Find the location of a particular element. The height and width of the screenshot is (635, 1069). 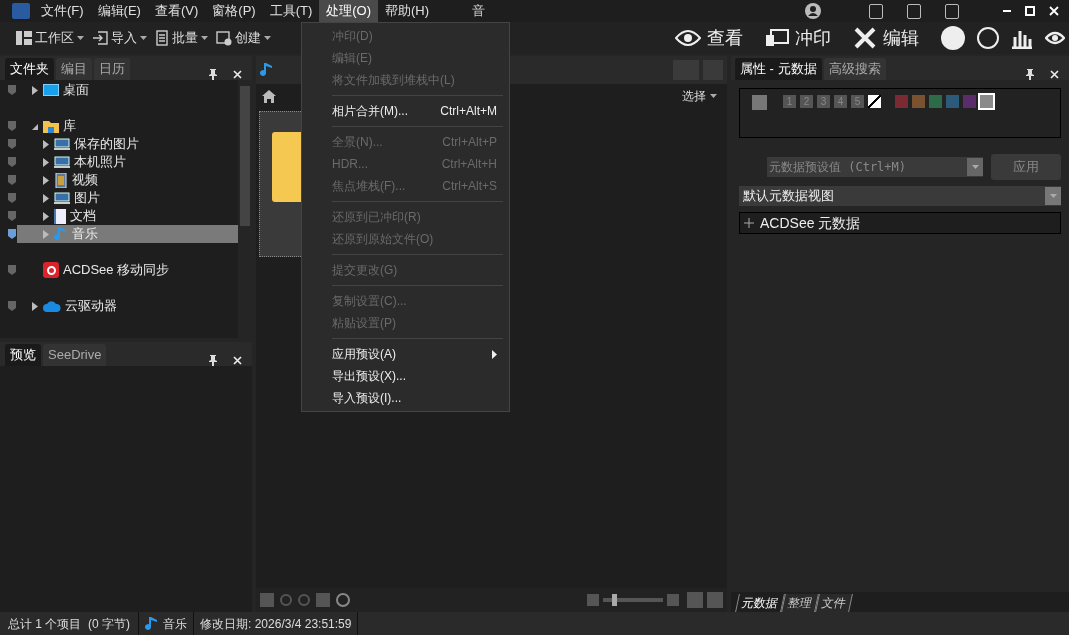

monitor-icon is located at coordinates (62, 162).